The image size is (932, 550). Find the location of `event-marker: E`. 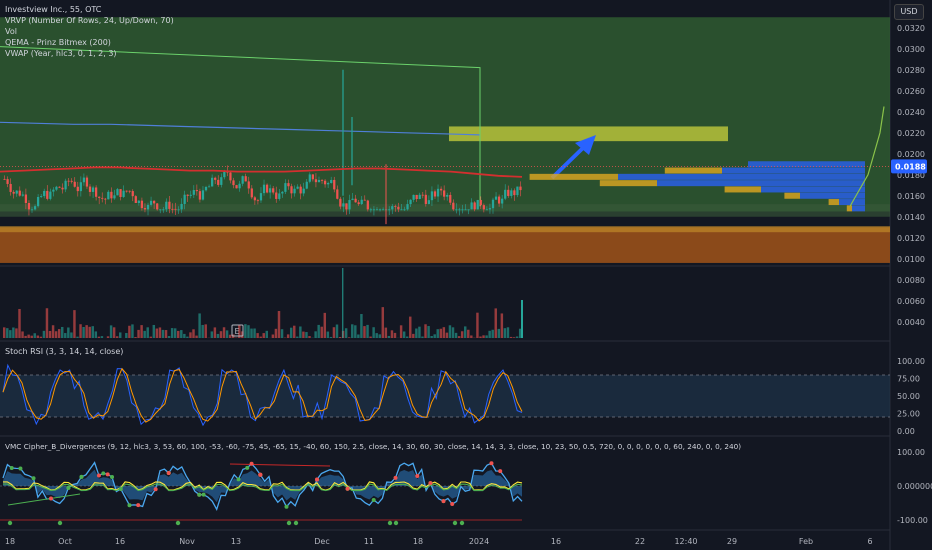

event-marker: E is located at coordinates (237, 331).